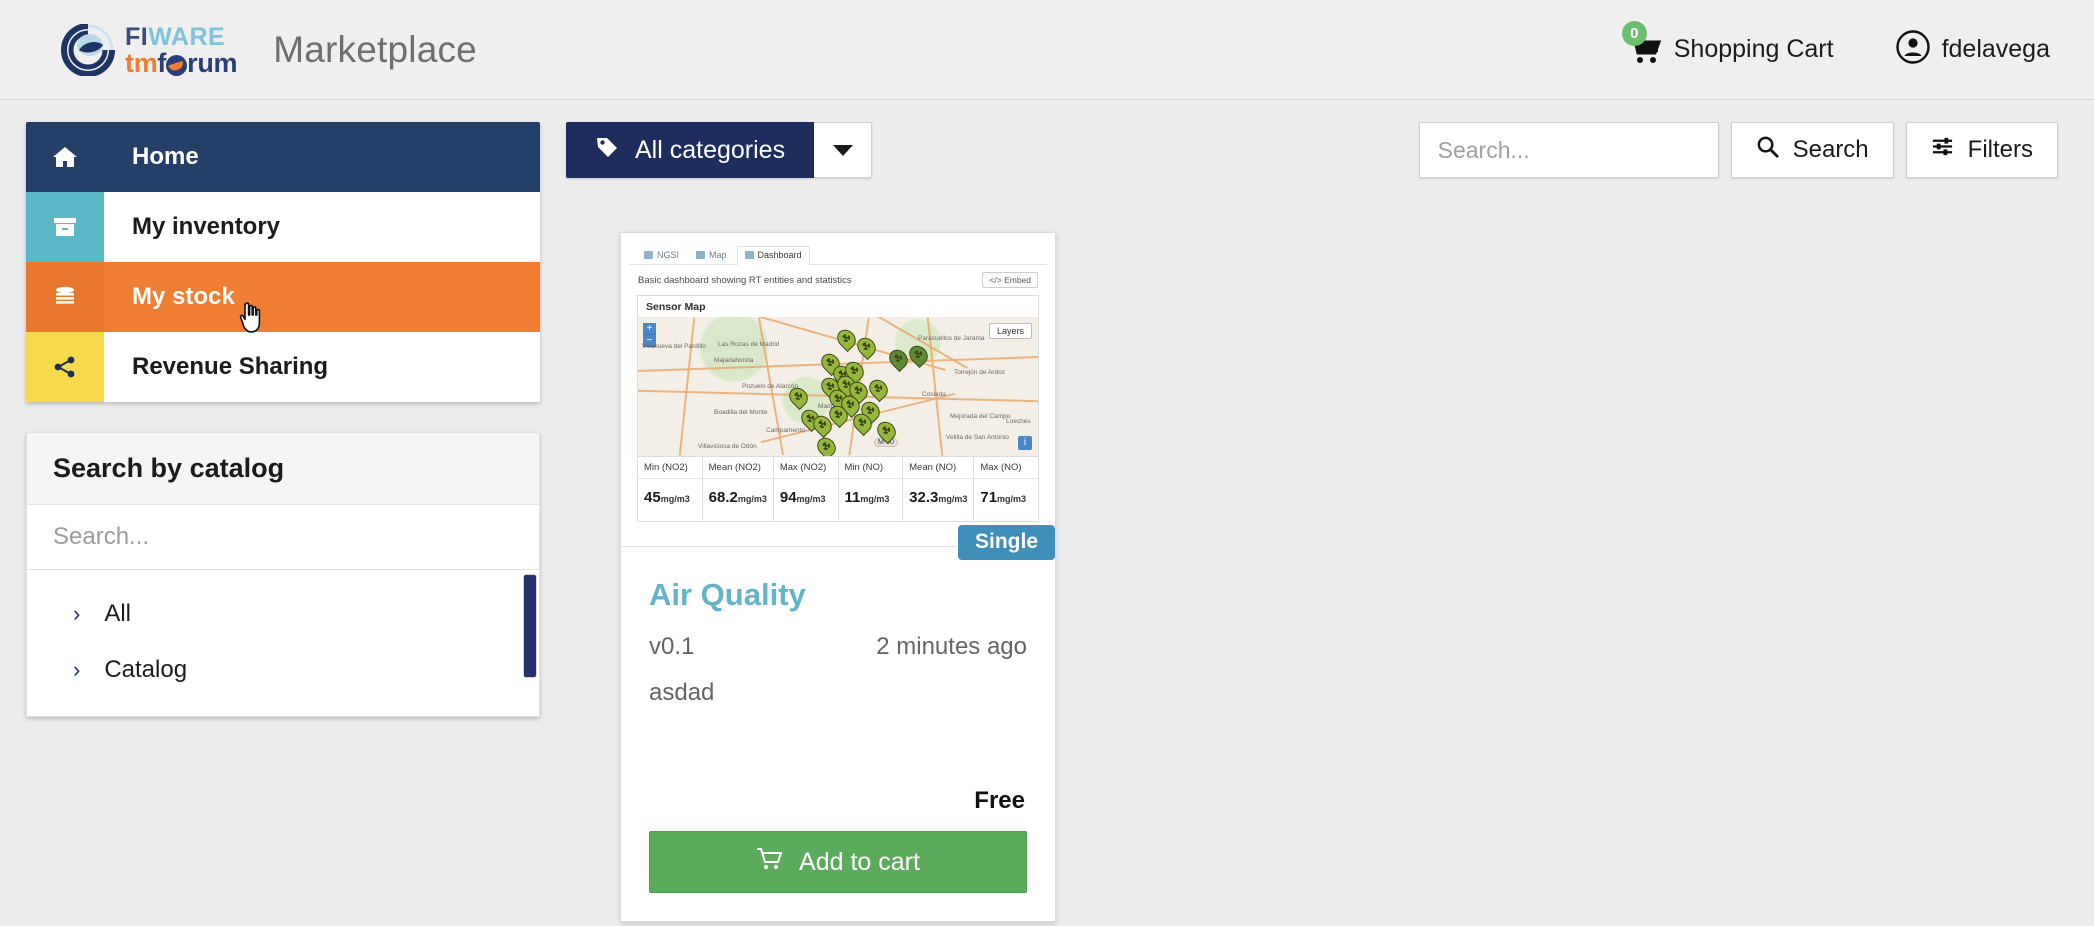 This screenshot has width=2094, height=926. Describe the element at coordinates (1995, 49) in the screenshot. I see `username-label: fdelavega` at that location.